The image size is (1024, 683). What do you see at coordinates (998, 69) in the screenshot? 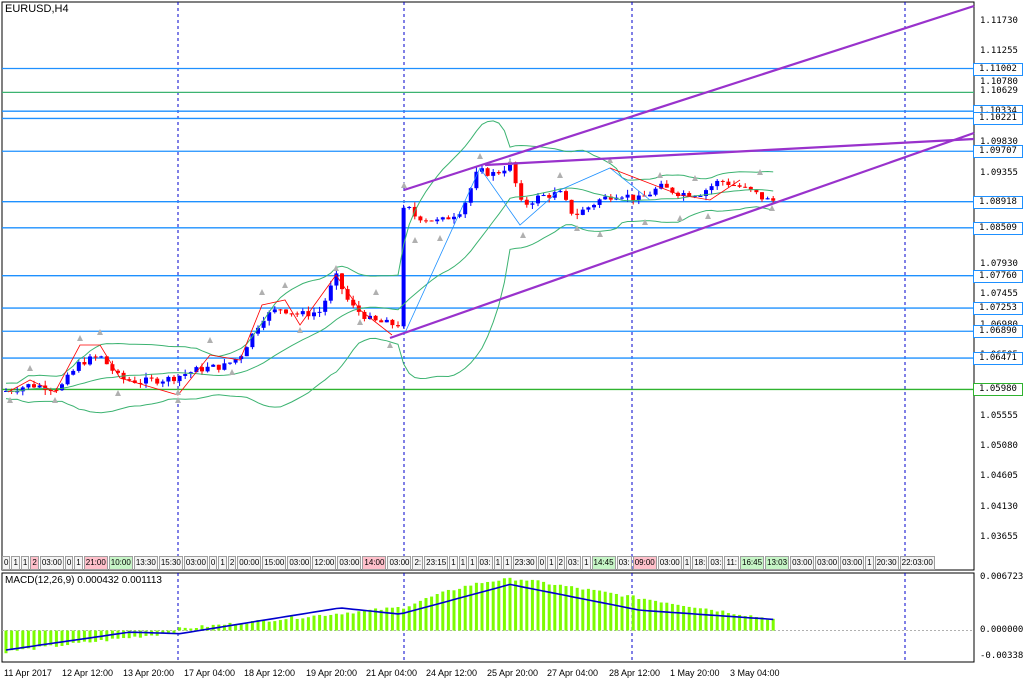
I see `level-price-label: 1.11002` at bounding box center [998, 69].